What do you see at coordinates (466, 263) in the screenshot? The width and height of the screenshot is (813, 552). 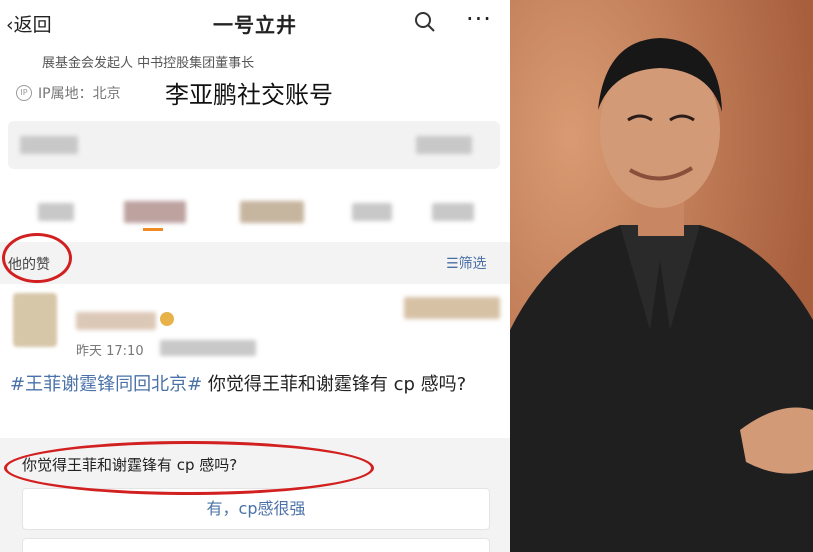 I see `filter-button: ☰筛选` at bounding box center [466, 263].